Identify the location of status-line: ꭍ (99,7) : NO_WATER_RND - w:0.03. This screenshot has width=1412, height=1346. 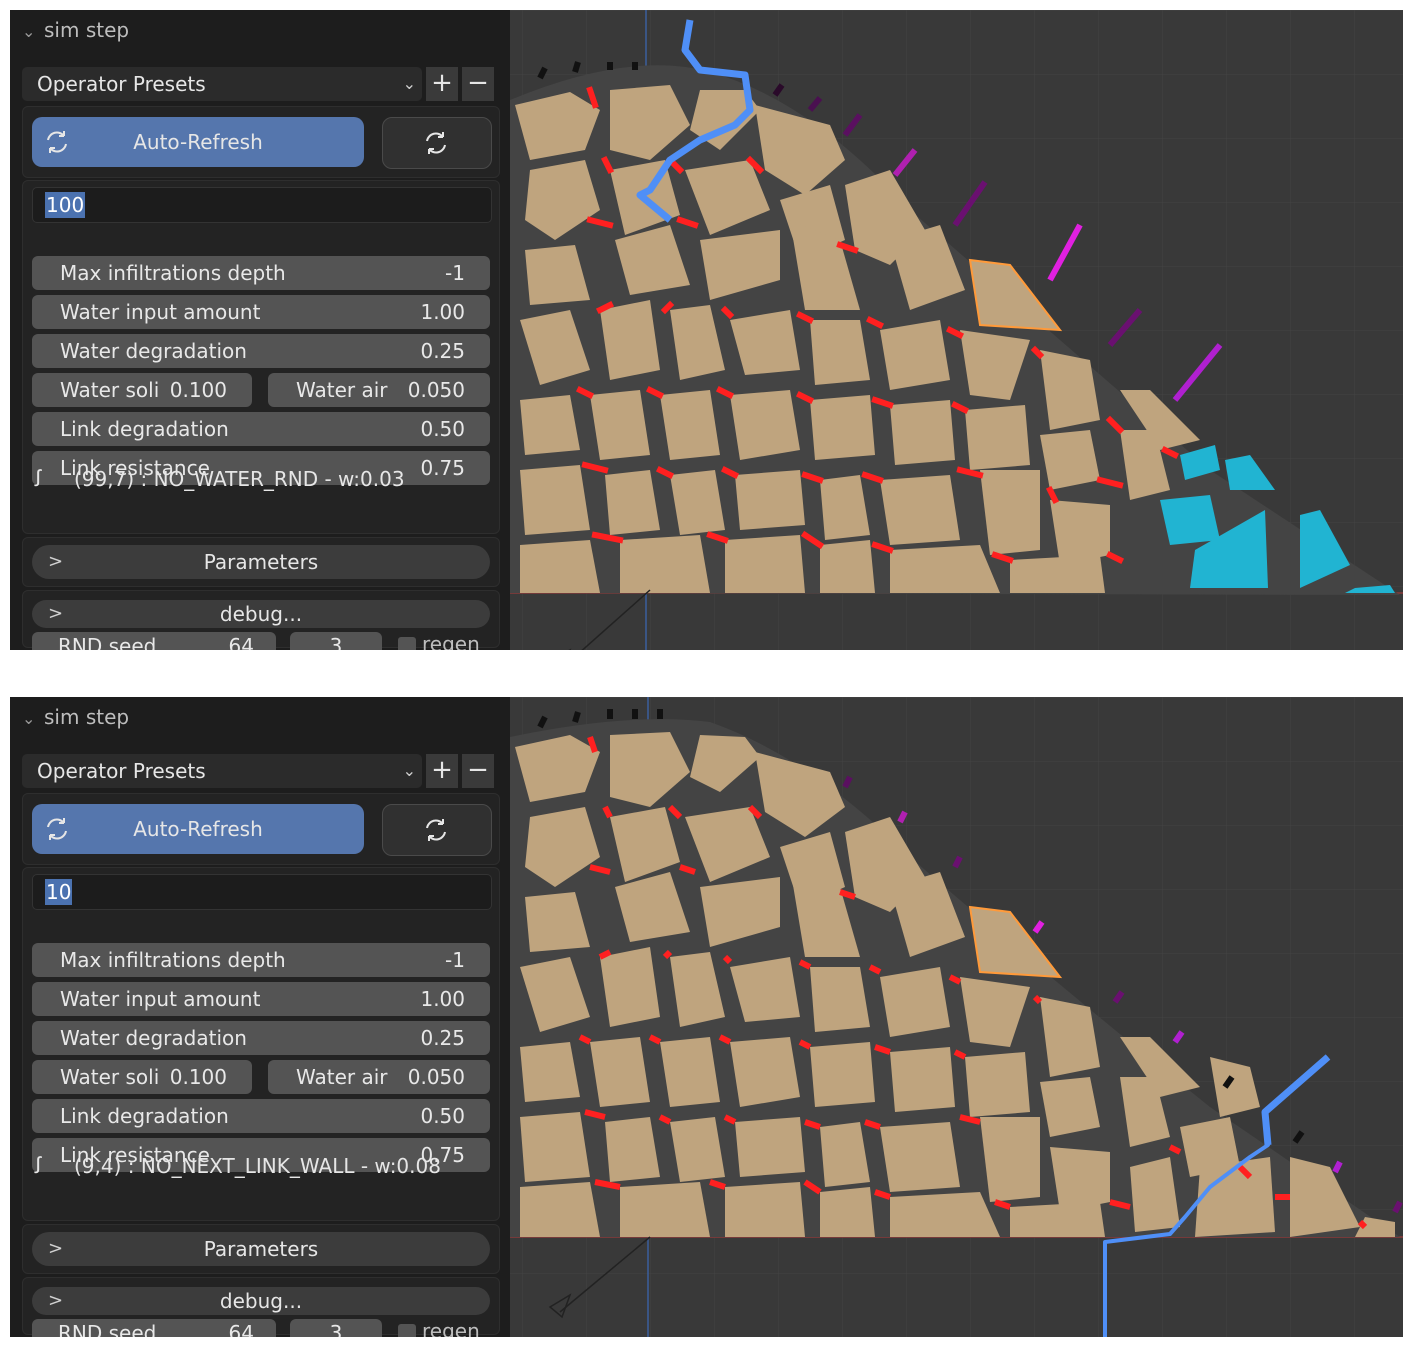
(219, 479).